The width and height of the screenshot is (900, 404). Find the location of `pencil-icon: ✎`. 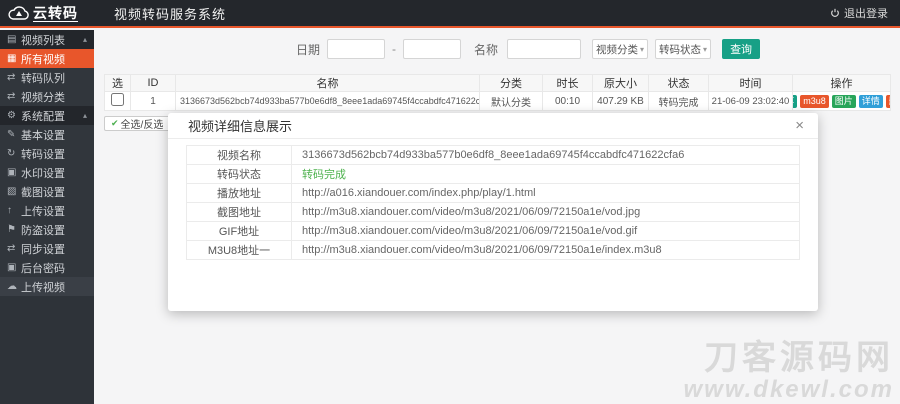

pencil-icon: ✎ is located at coordinates (11, 134).